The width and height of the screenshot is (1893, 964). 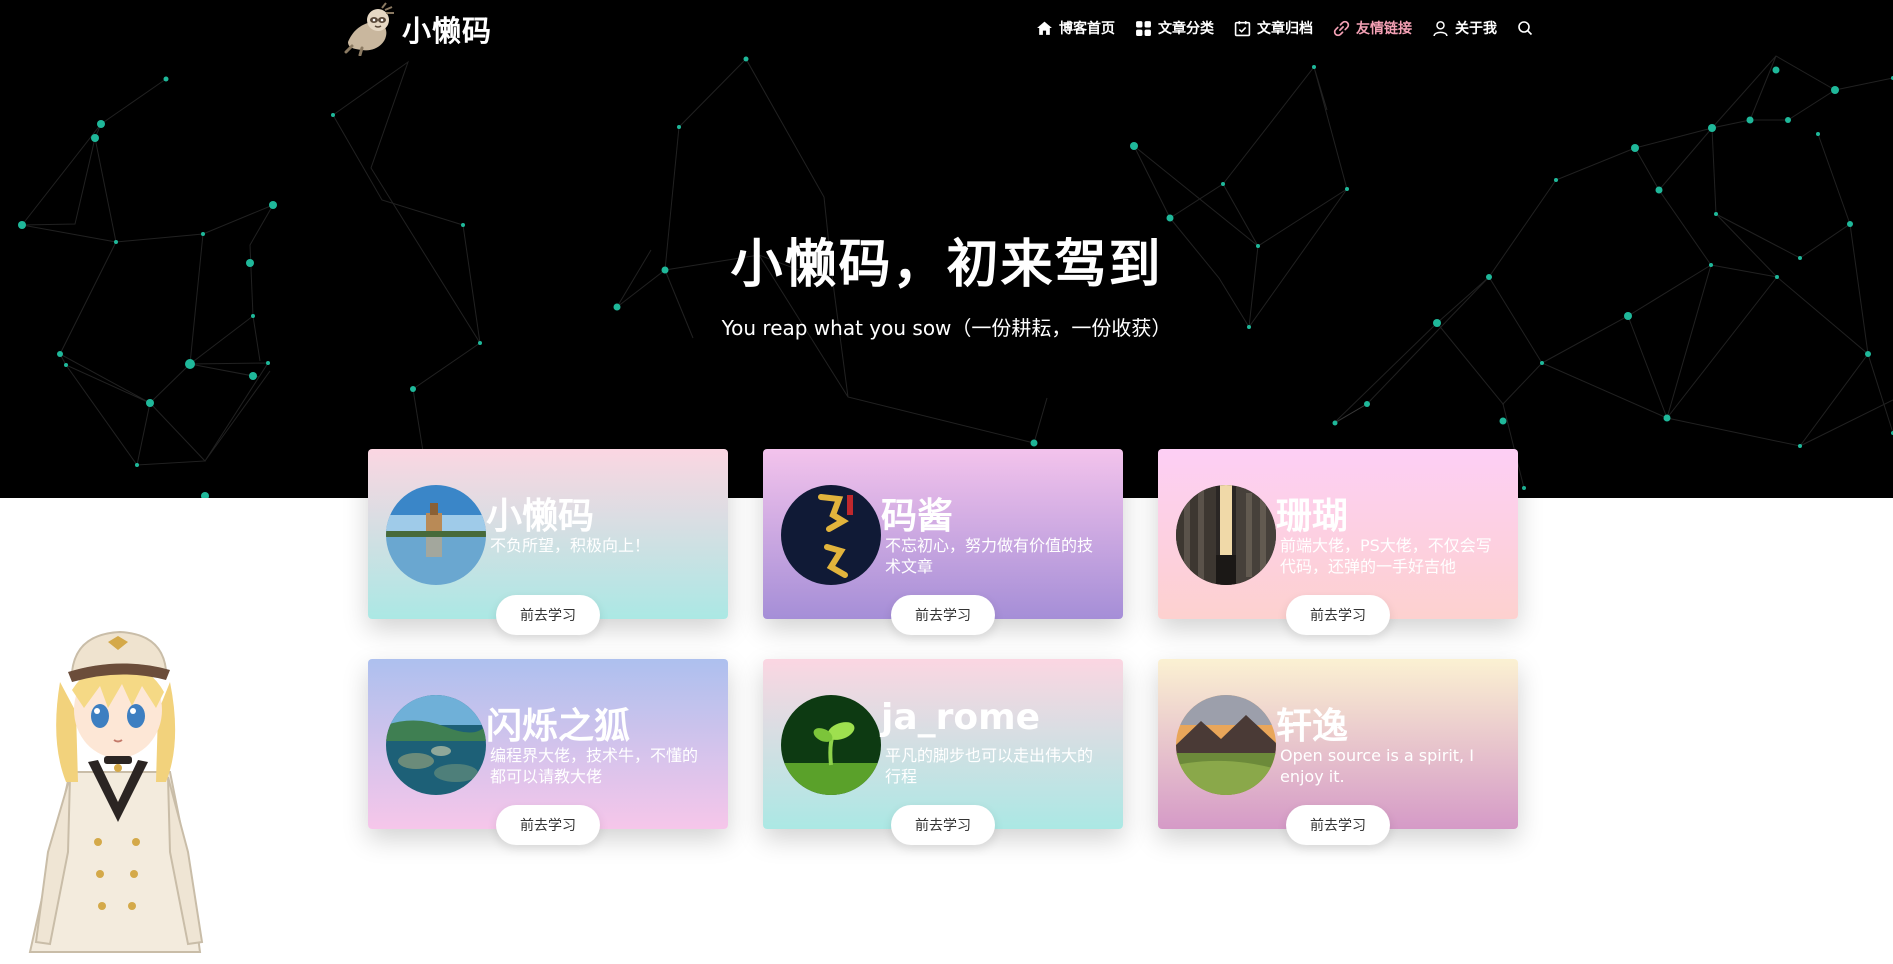 What do you see at coordinates (1476, 29) in the screenshot?
I see `nav-about-label: 关于我` at bounding box center [1476, 29].